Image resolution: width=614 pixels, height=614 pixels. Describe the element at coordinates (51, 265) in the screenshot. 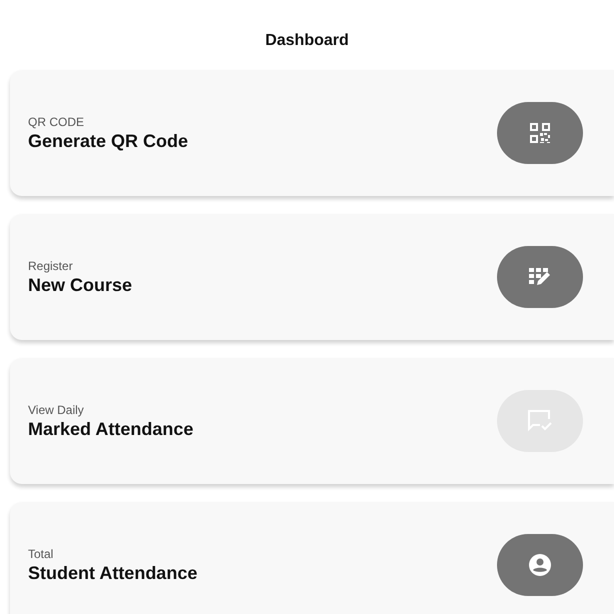

I see `card-caption: Register` at that location.